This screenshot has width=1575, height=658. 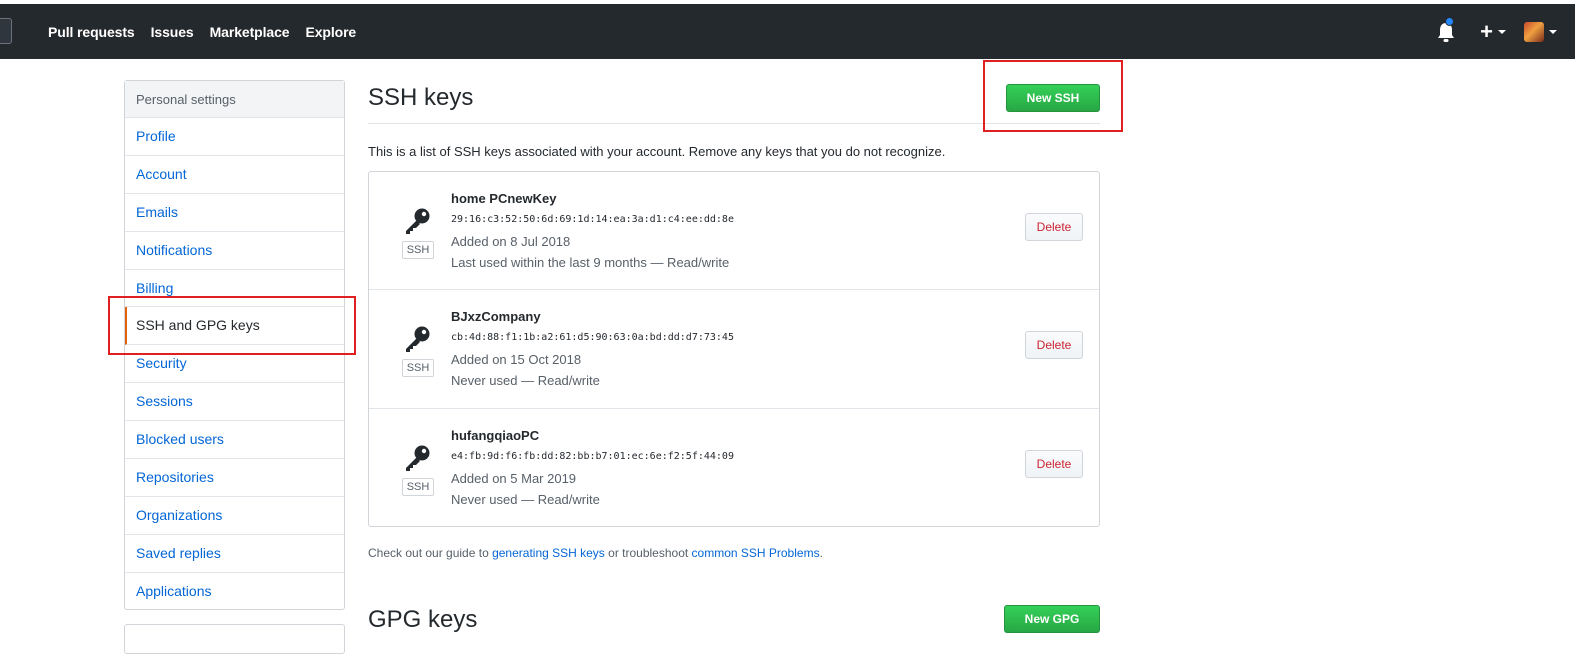 What do you see at coordinates (516, 360) in the screenshot?
I see `key-added-date: Added on 15 Oct 2018` at bounding box center [516, 360].